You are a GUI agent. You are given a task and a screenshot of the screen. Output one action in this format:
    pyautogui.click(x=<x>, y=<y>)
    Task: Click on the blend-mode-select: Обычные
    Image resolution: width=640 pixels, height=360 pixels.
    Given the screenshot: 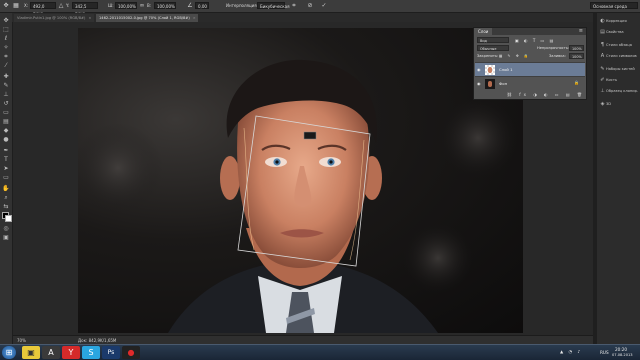 What is the action you would take?
    pyautogui.click(x=493, y=48)
    